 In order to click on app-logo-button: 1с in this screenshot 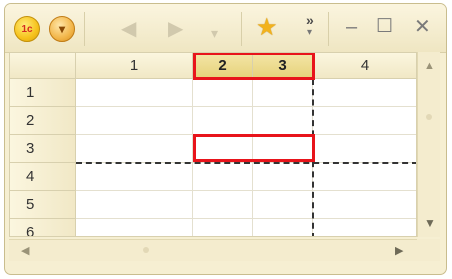, I will do `click(27, 29)`.